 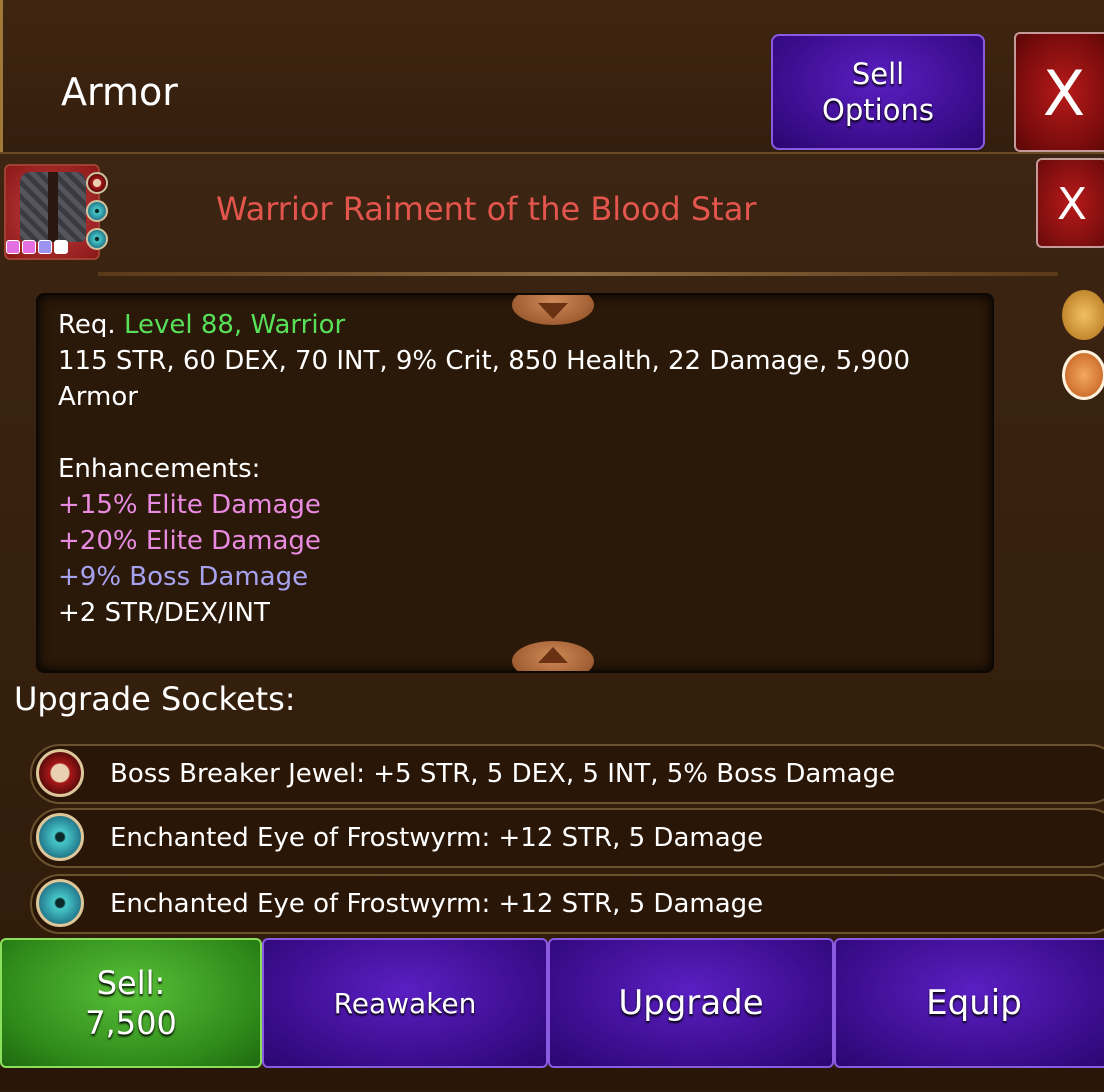 I want to click on sell-label: Sell:, so click(x=131, y=983).